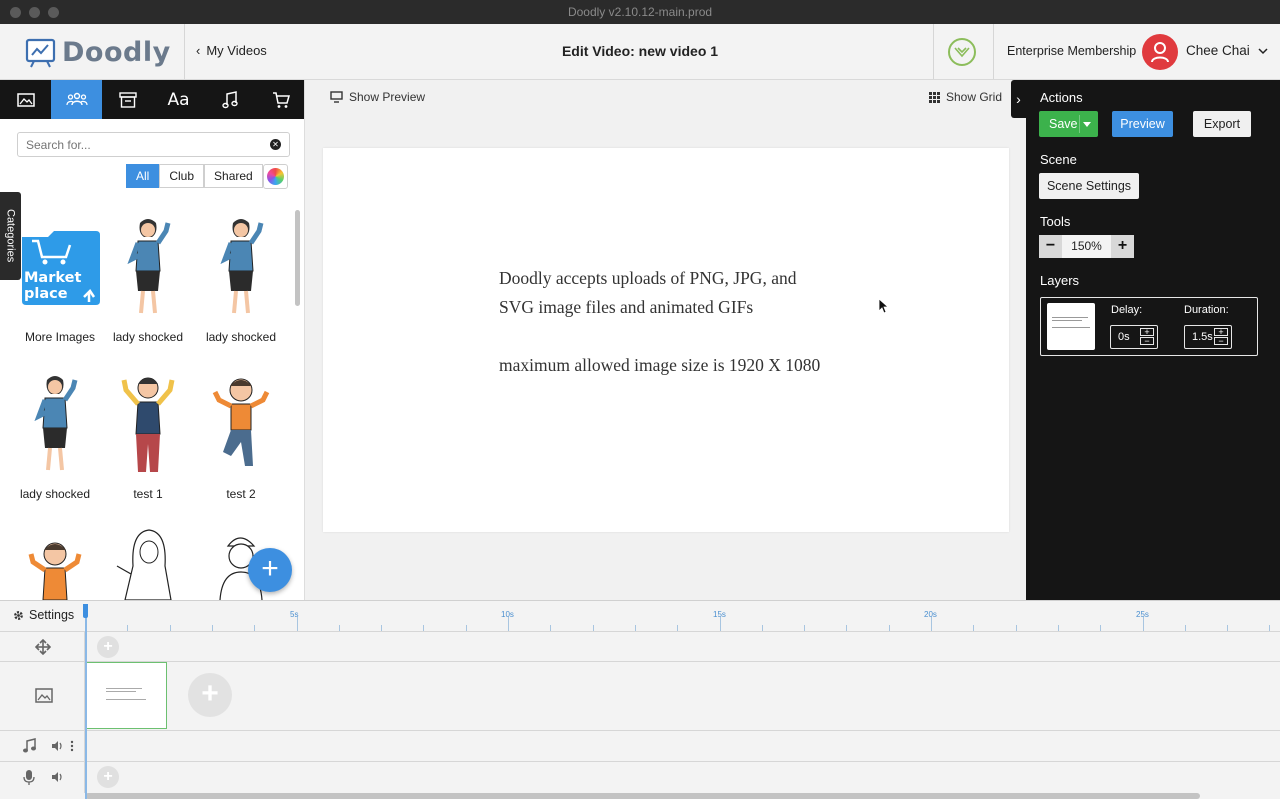 The image size is (1280, 799). Describe the element at coordinates (1089, 186) in the screenshot. I see `scene-settings-button: Scene Settings` at that location.